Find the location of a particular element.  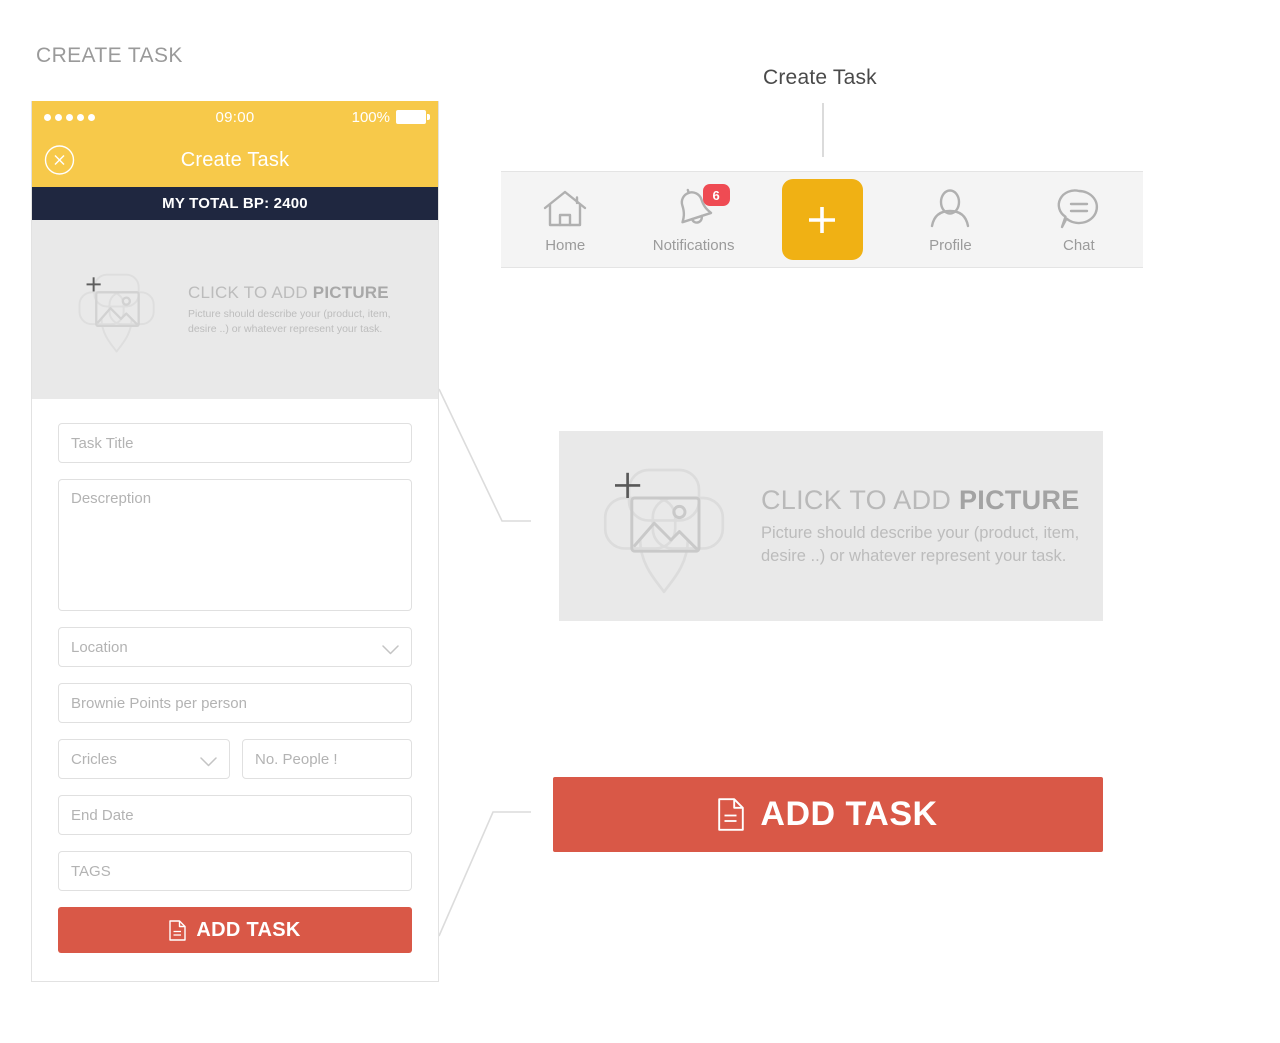

location-placeholder: Location is located at coordinates (99, 647).